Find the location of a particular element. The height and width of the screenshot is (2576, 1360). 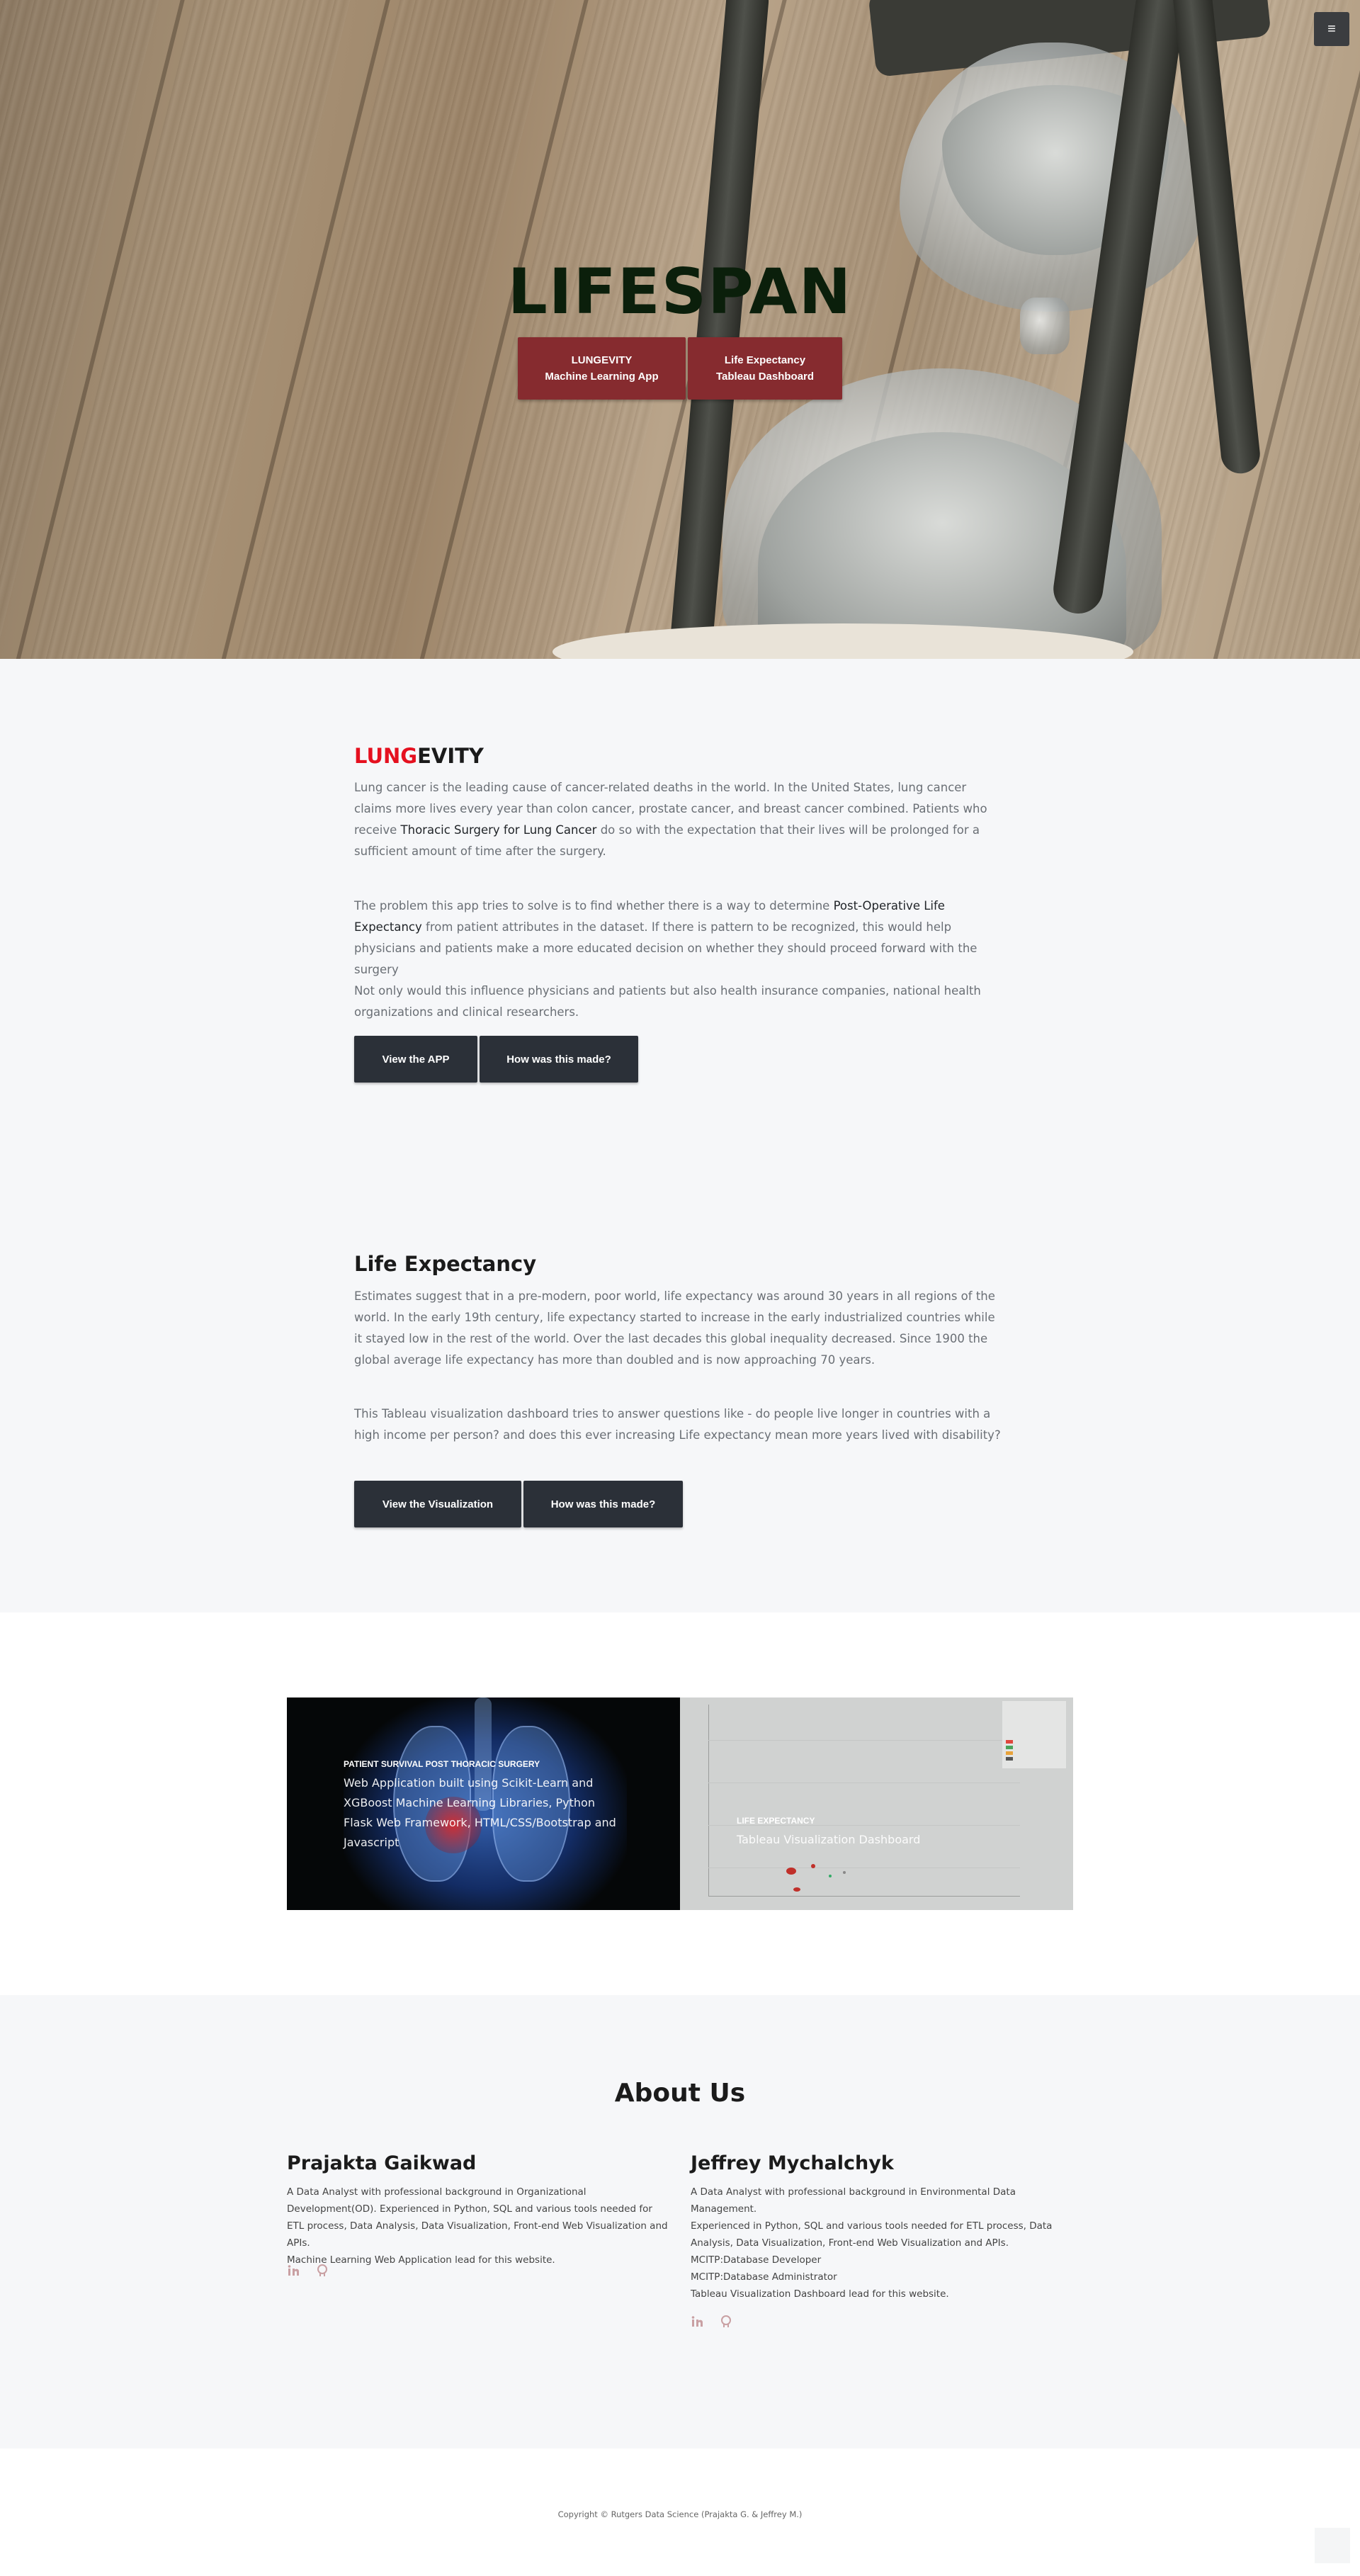

hero-title: LIFESPAN is located at coordinates (680, 291).